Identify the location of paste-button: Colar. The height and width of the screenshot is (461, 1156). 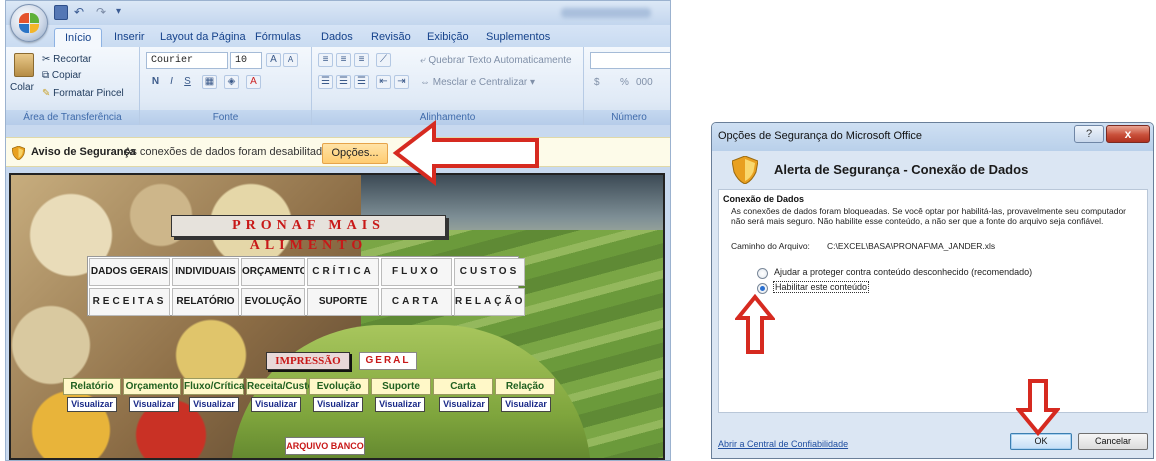
(22, 88).